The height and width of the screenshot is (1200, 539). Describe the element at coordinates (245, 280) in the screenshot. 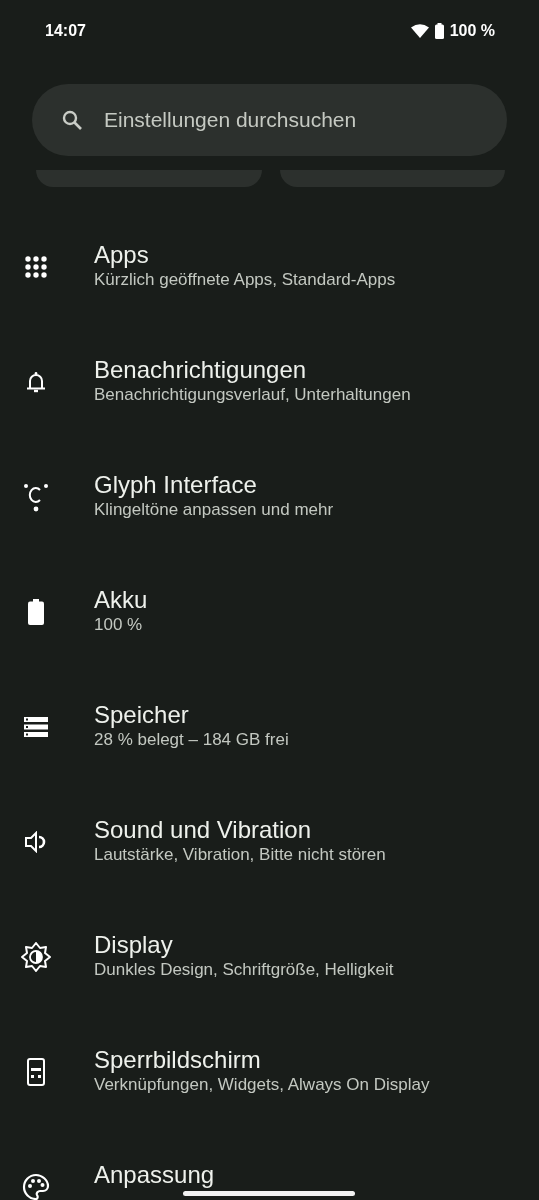

I see `item-subtitle: Kürzlich geöffnete Apps, Standard-Apps` at that location.